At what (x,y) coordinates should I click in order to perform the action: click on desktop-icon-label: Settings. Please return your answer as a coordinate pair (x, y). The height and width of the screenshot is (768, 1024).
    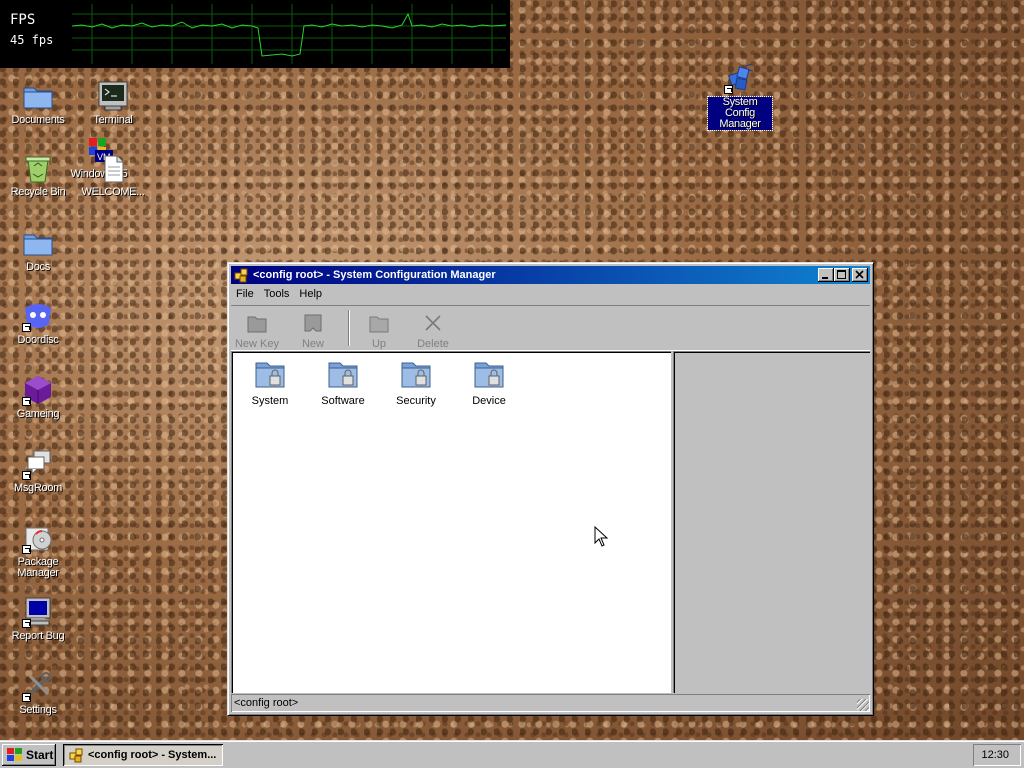
    Looking at the image, I should click on (38, 710).